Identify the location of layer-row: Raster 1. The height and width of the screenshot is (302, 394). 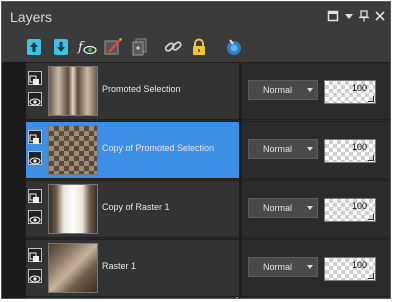
(132, 268).